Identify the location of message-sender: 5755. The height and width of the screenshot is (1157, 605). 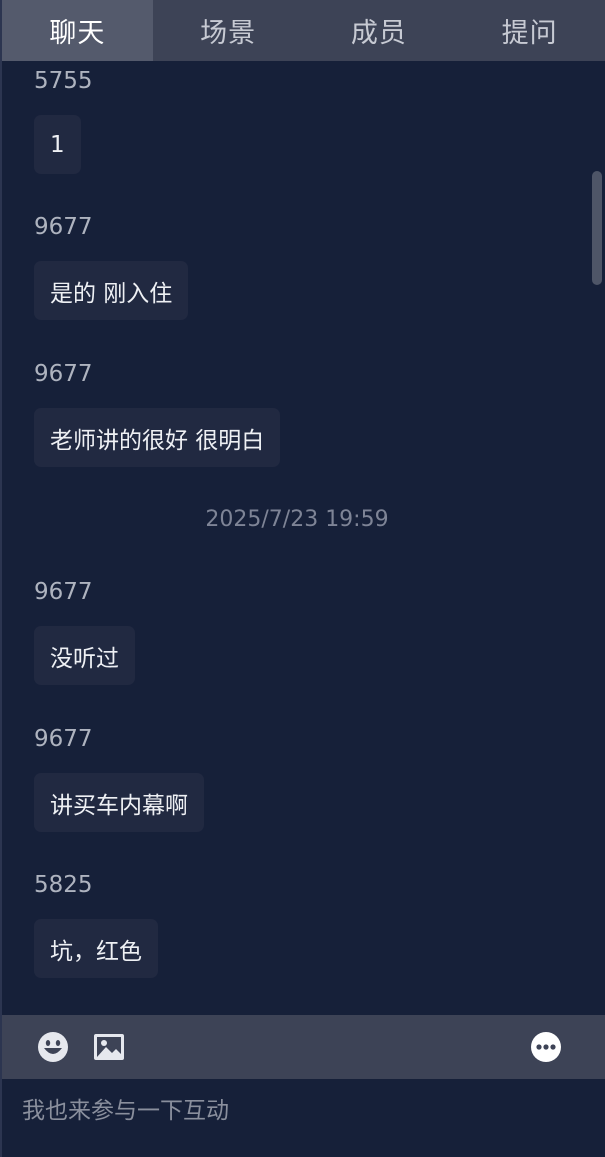
(63, 81).